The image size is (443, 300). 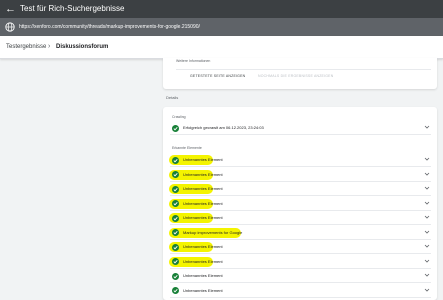 What do you see at coordinates (187, 148) in the screenshot?
I see `detected-elements-heading: Erkannte Elemente` at bounding box center [187, 148].